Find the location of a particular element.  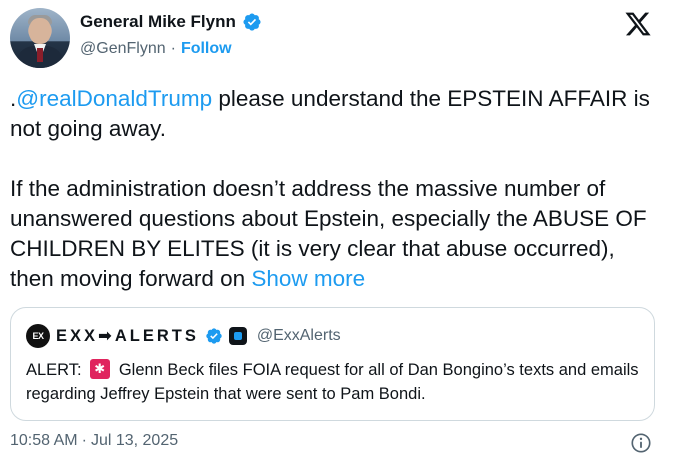

timestamp-time: 10:58 AM is located at coordinates (44, 440).